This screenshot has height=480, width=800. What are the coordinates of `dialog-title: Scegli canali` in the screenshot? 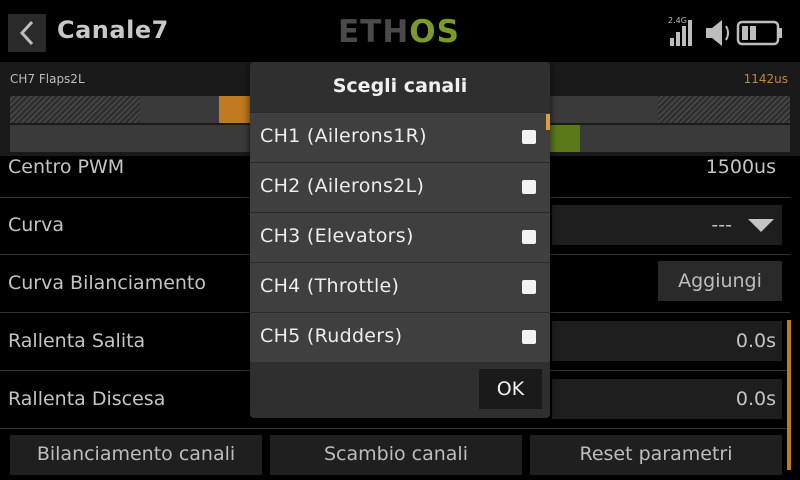 It's located at (400, 86).